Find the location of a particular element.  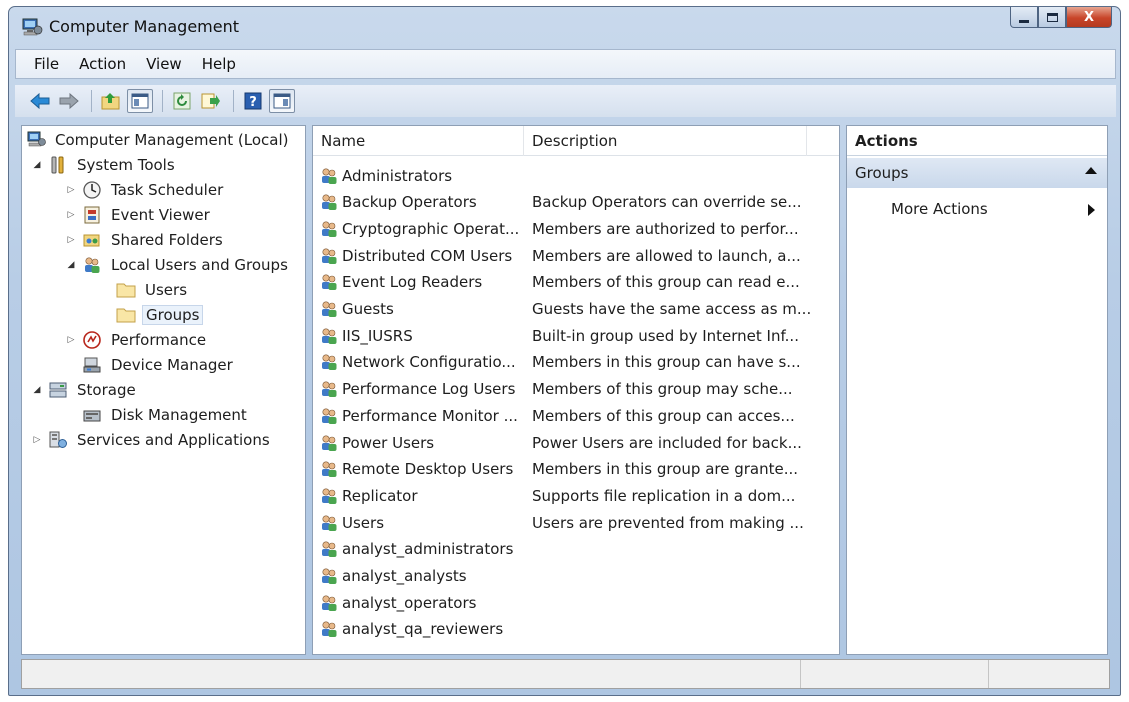

folder-icon is located at coordinates (126, 290).